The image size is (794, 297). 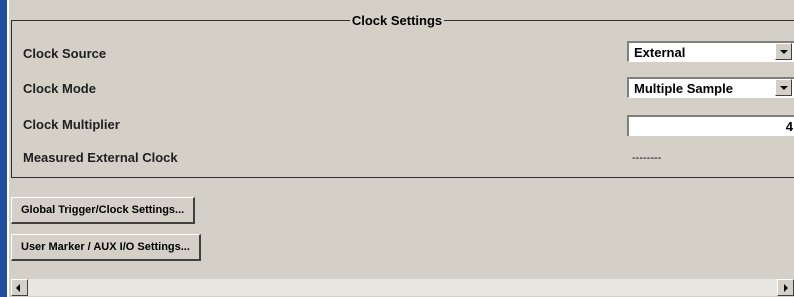 What do you see at coordinates (710, 125) in the screenshot?
I see `clock-multiplier-input: 4` at bounding box center [710, 125].